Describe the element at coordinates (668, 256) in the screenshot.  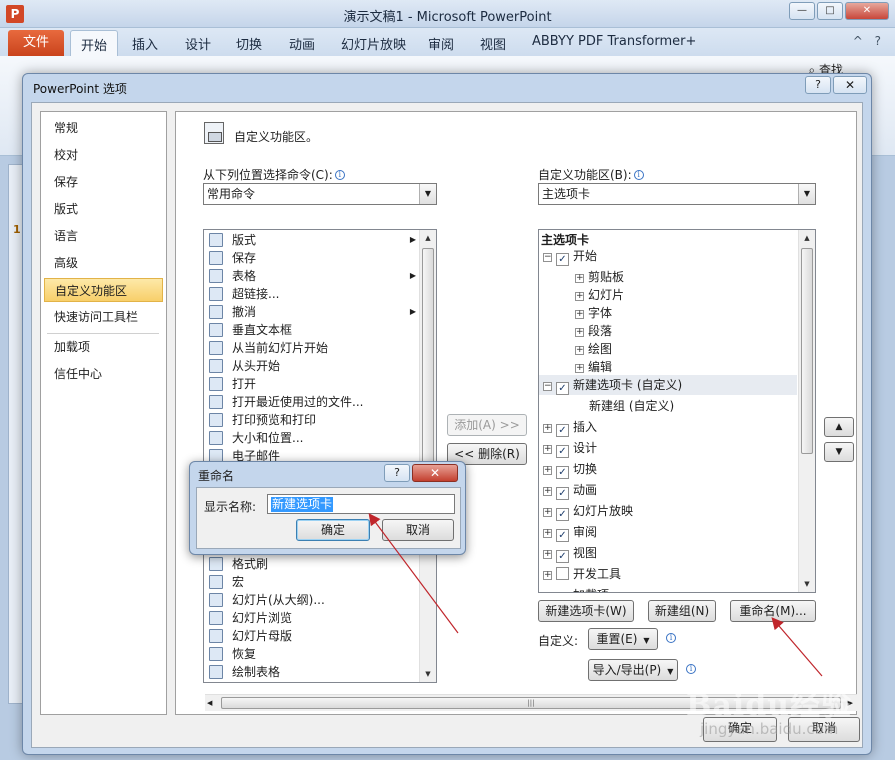
I see `tree-item: − ✓ 开始` at that location.